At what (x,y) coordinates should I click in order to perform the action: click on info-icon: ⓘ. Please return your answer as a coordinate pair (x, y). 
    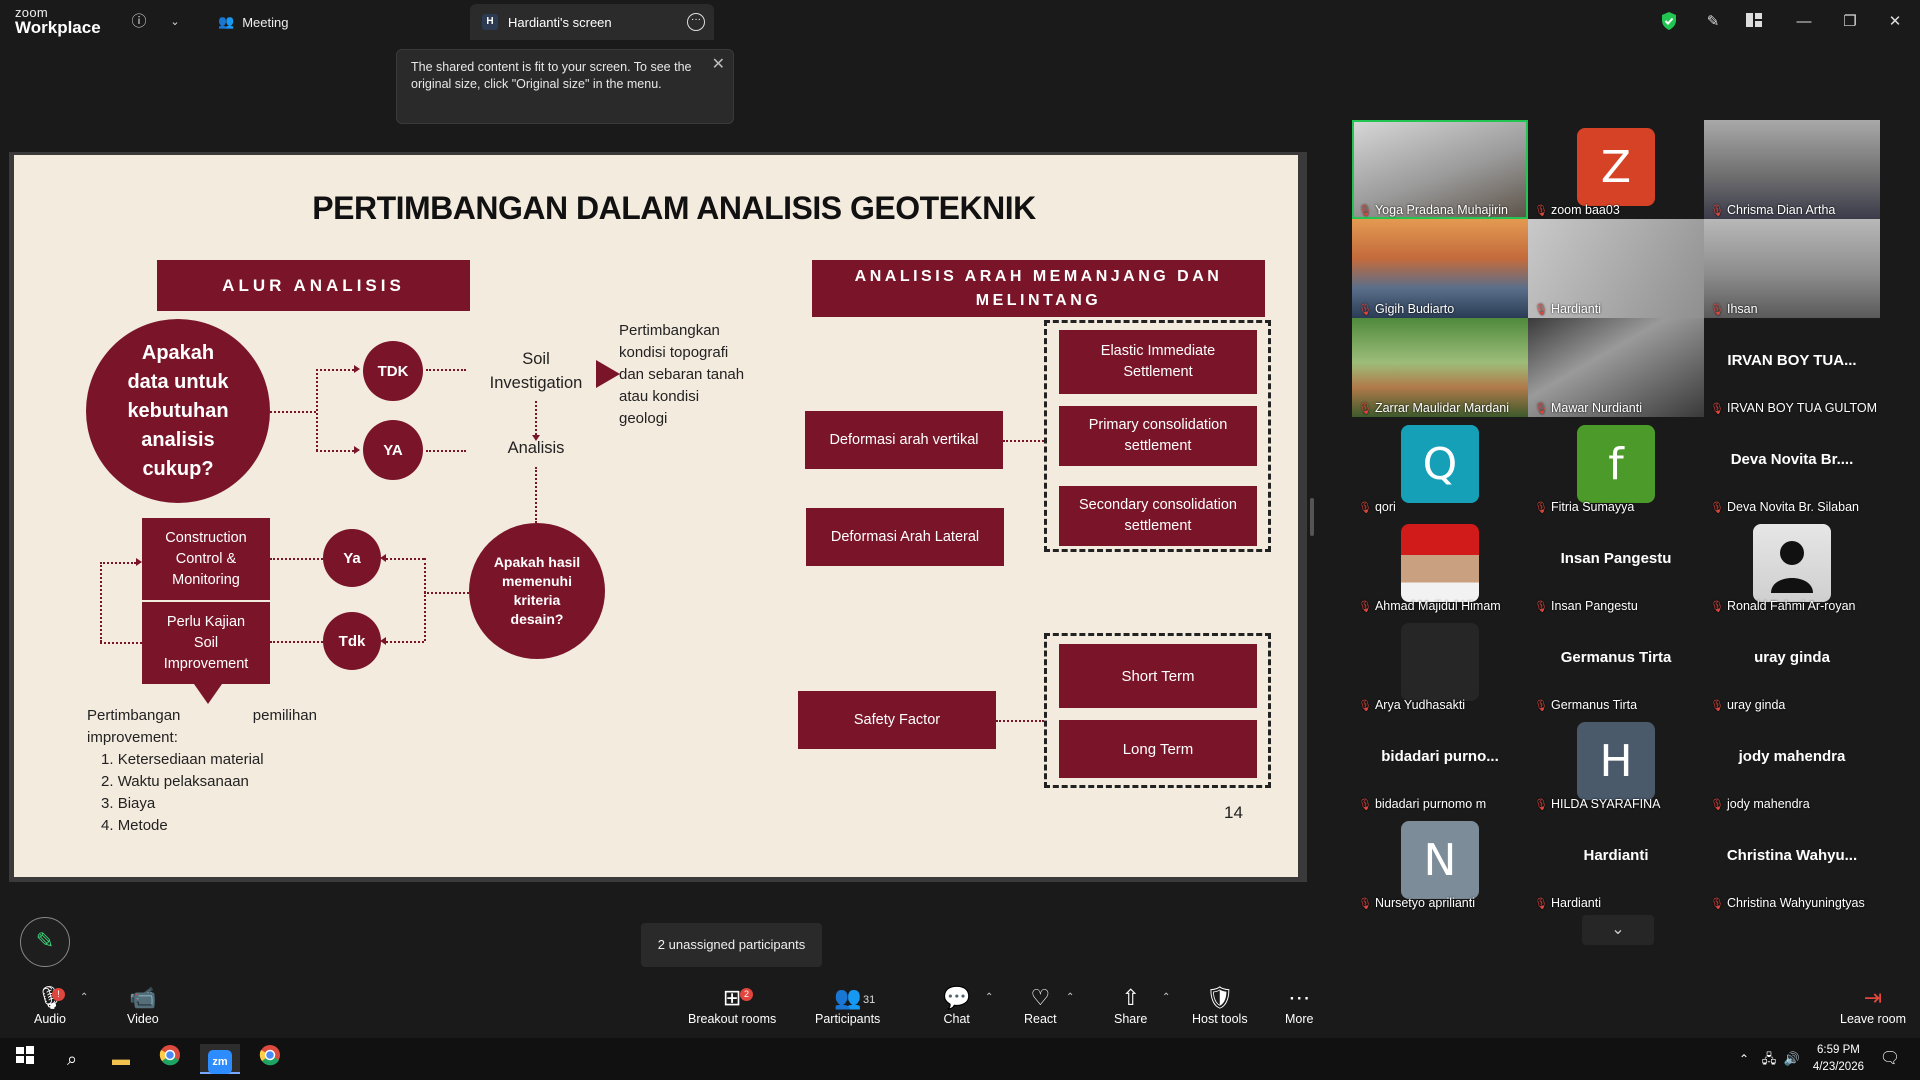
    Looking at the image, I should click on (139, 22).